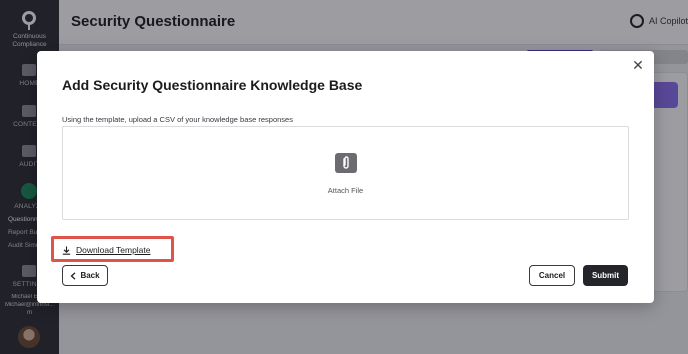  Describe the element at coordinates (345, 190) in the screenshot. I see `attach-file-label: Attach File` at that location.